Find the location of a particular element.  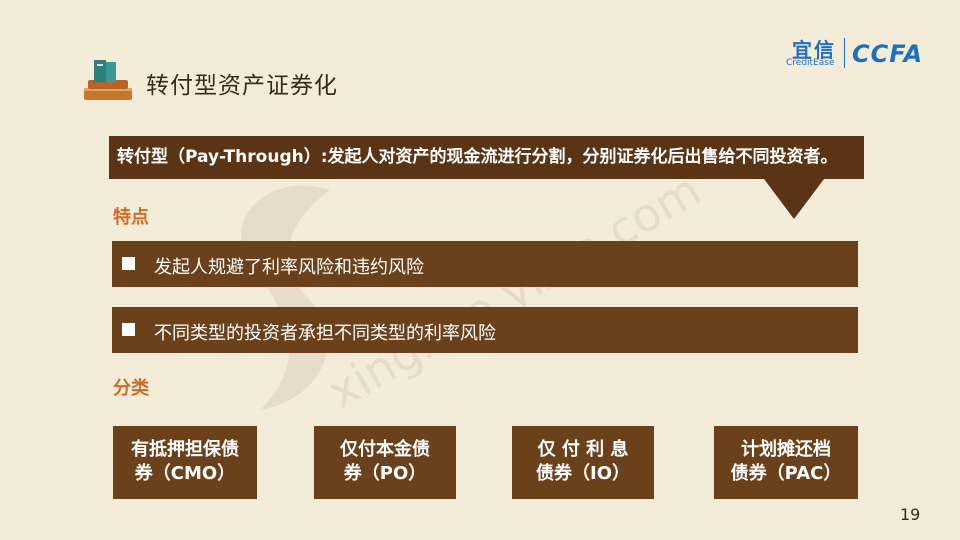

category-line2: 债券（IO） is located at coordinates (583, 473).